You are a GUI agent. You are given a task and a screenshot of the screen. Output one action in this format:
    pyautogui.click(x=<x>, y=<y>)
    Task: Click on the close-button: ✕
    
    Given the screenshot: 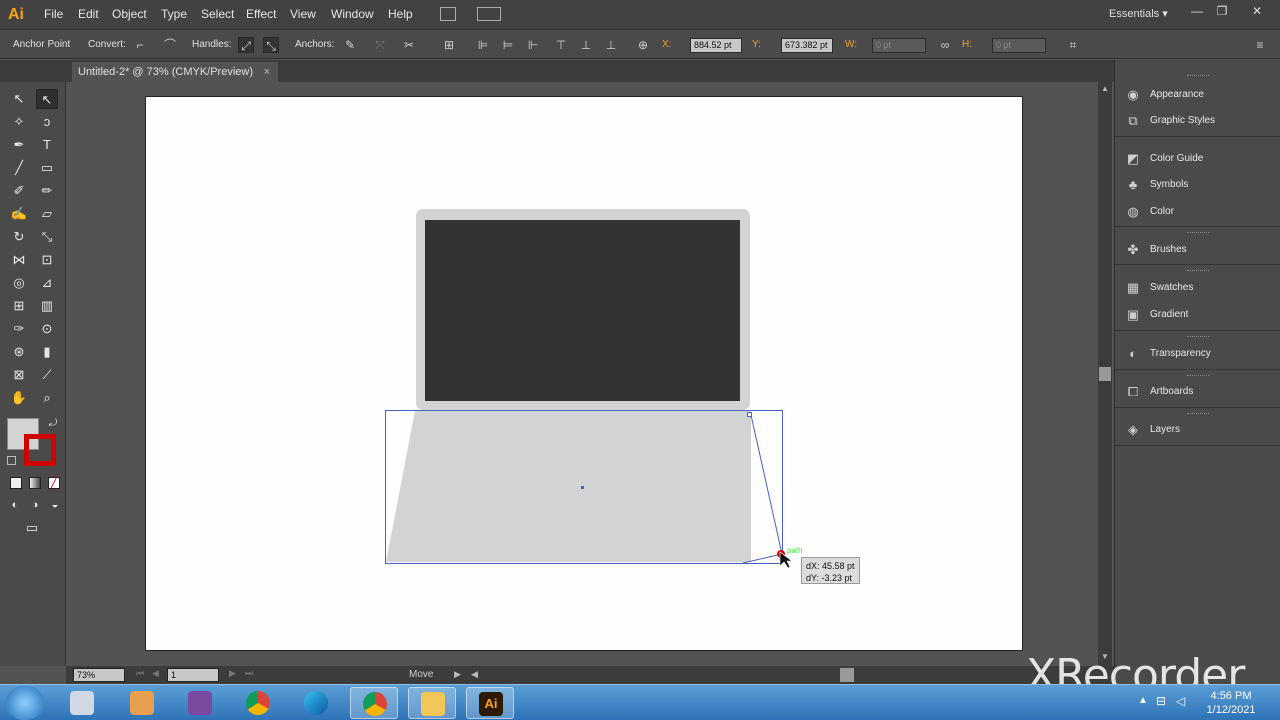 What is the action you would take?
    pyautogui.click(x=1257, y=11)
    